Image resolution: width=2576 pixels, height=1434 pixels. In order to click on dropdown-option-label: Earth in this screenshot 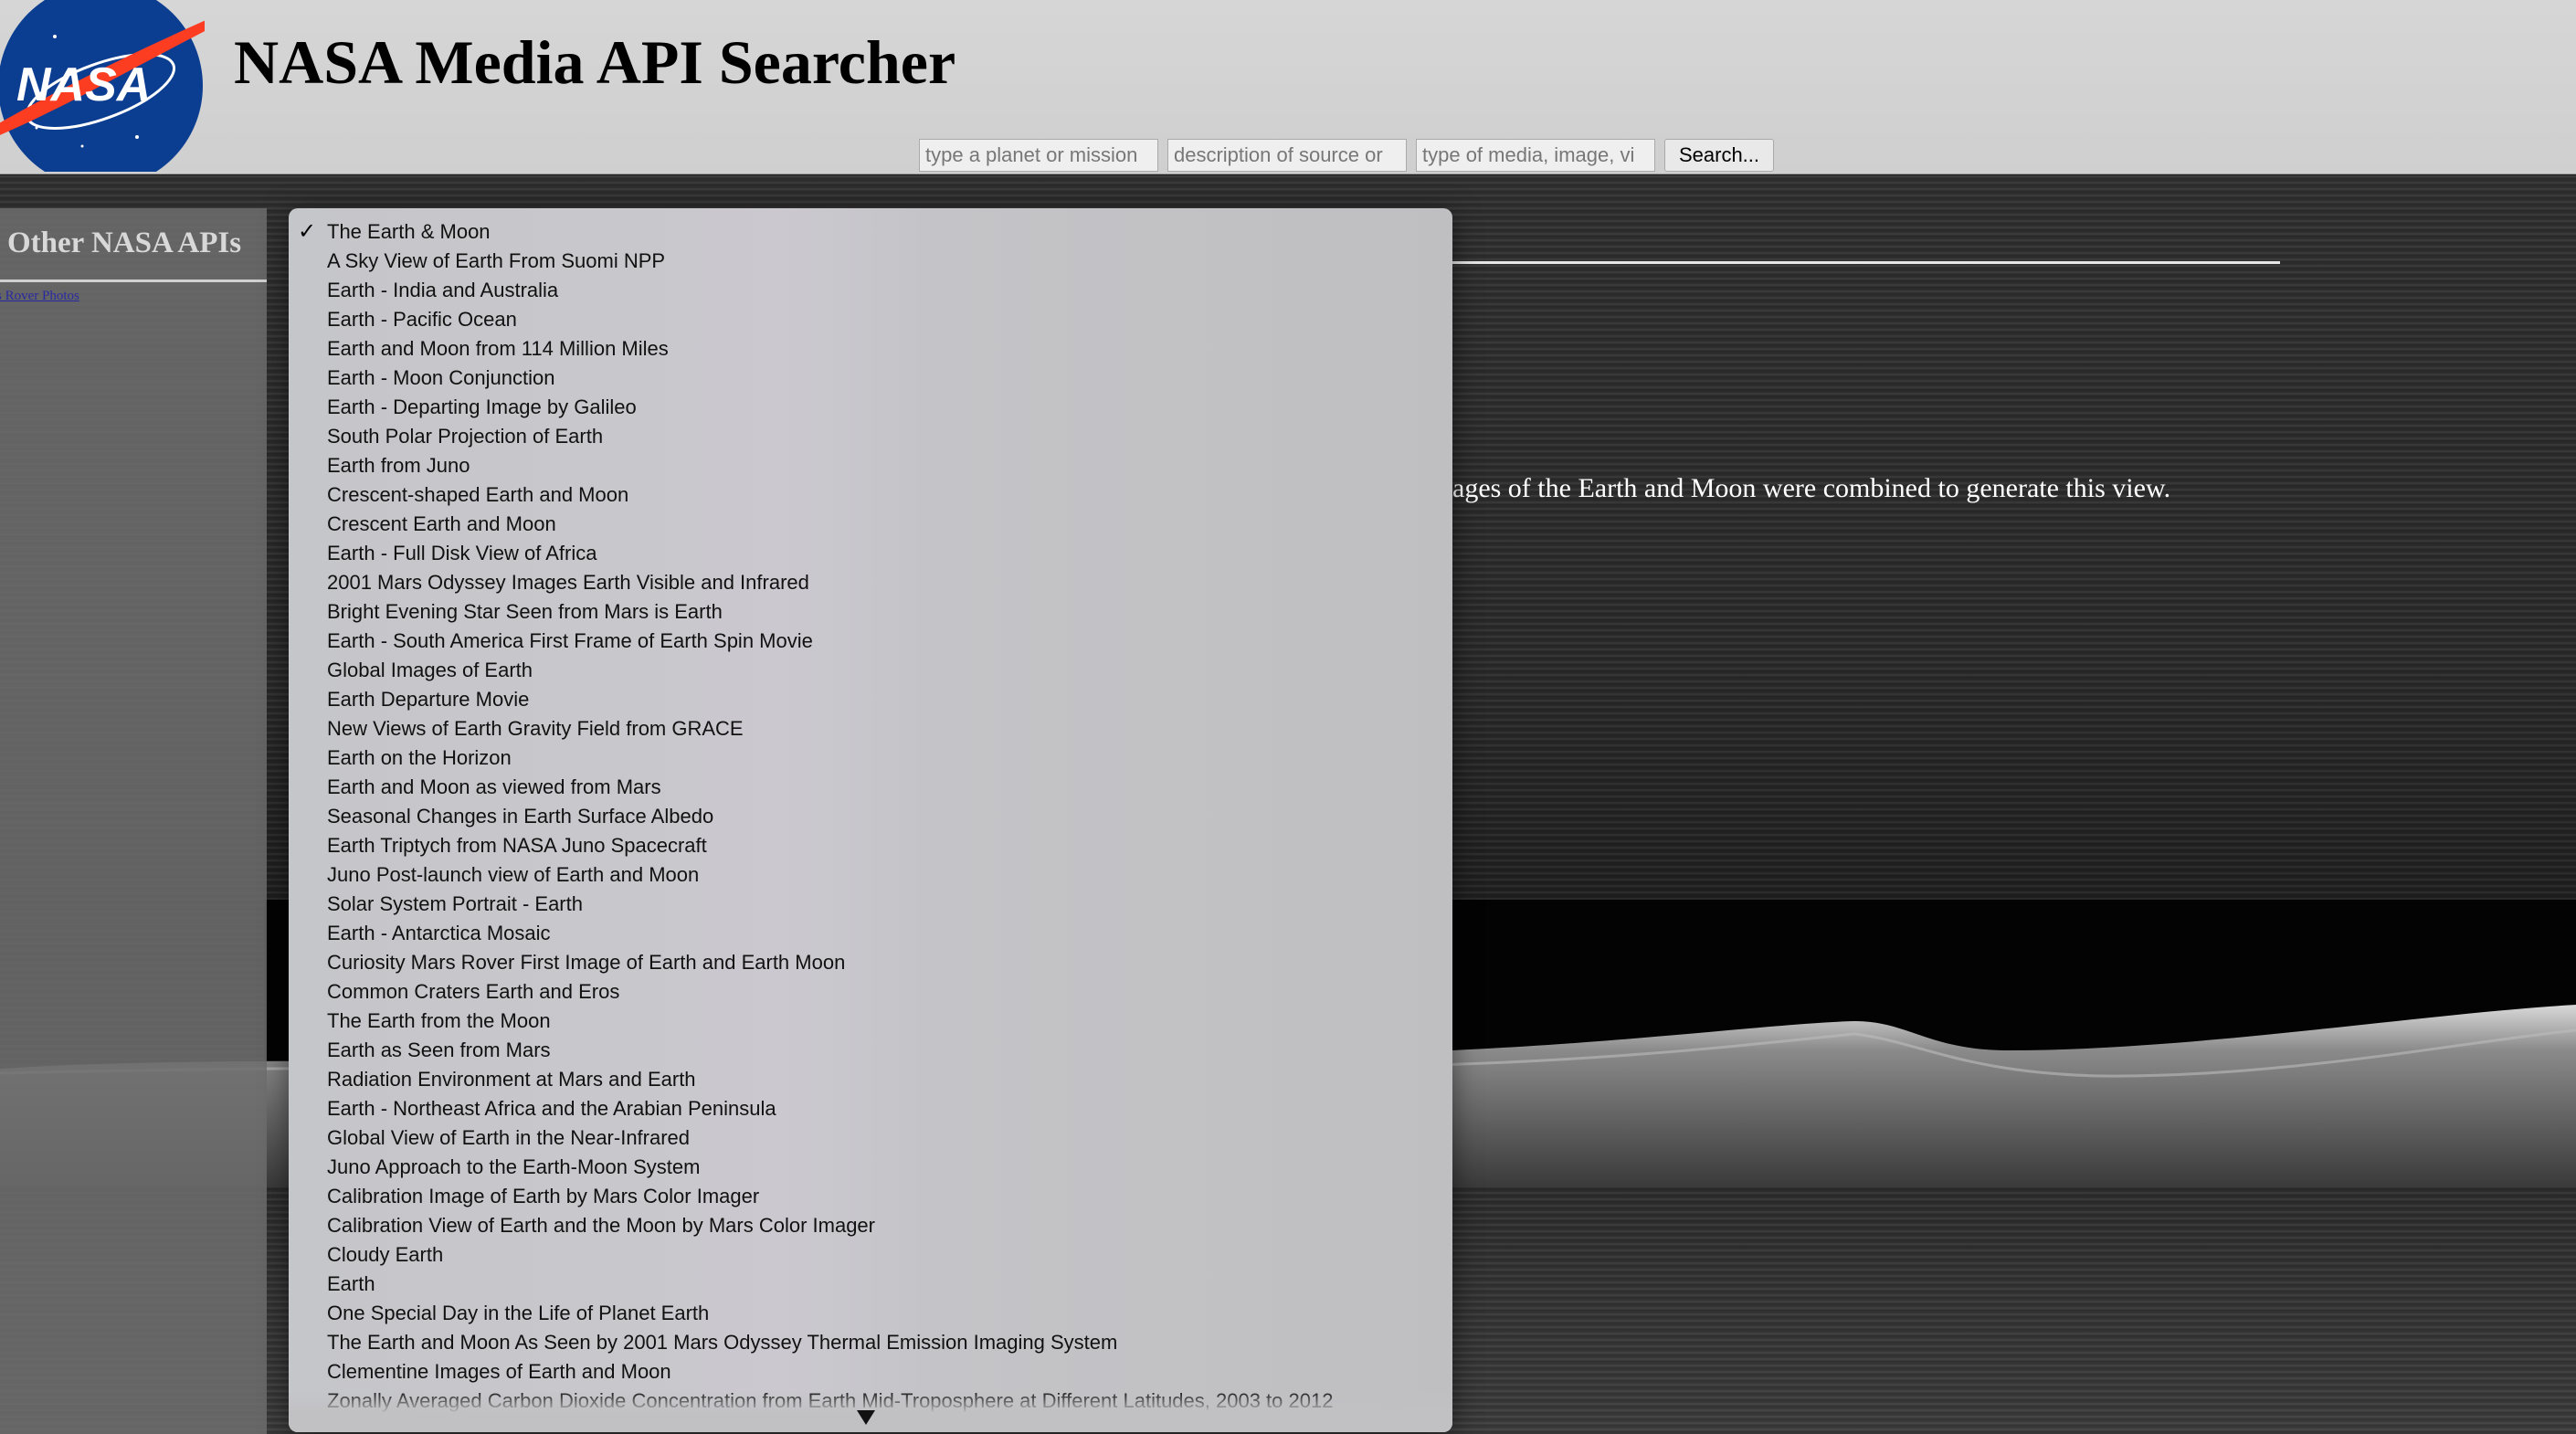, I will do `click(351, 1283)`.